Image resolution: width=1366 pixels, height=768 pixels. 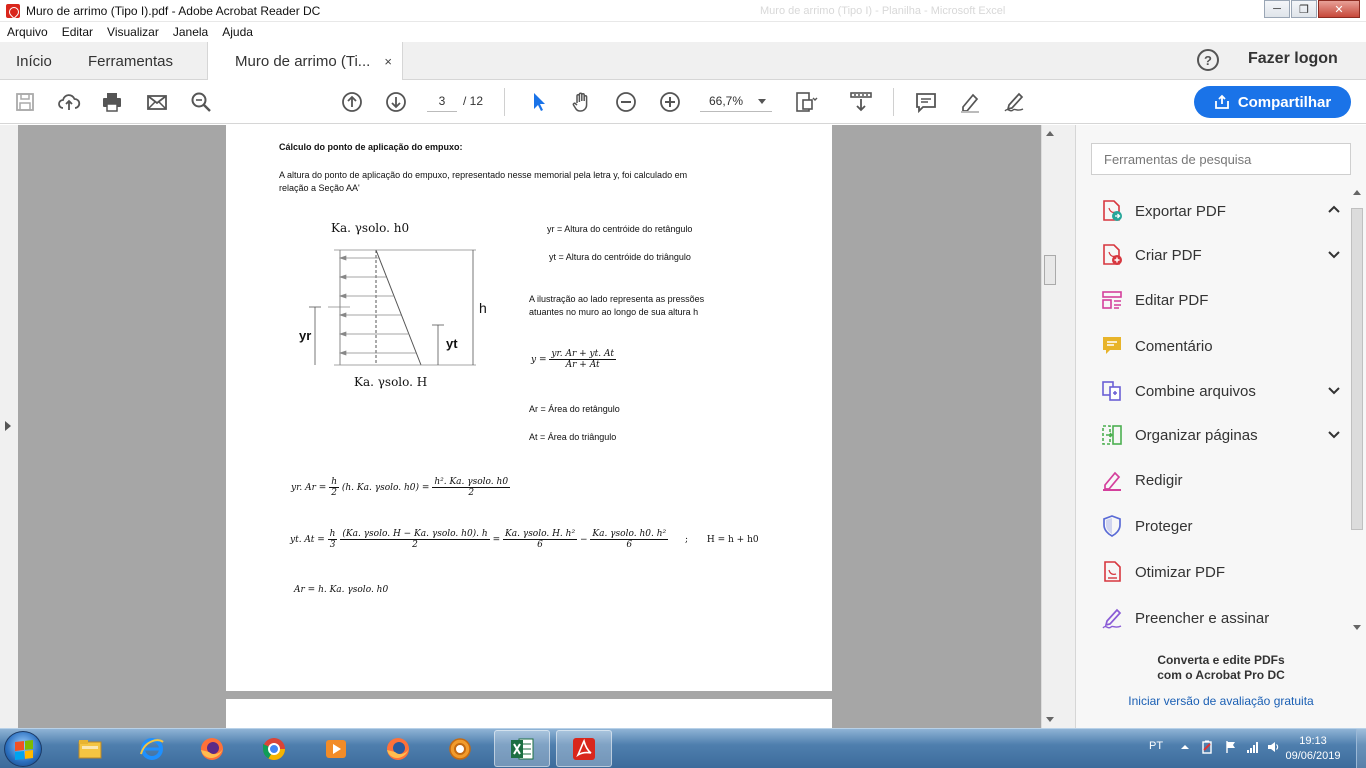 I want to click on eq2-fraction-1: h3, so click(x=332, y=539).